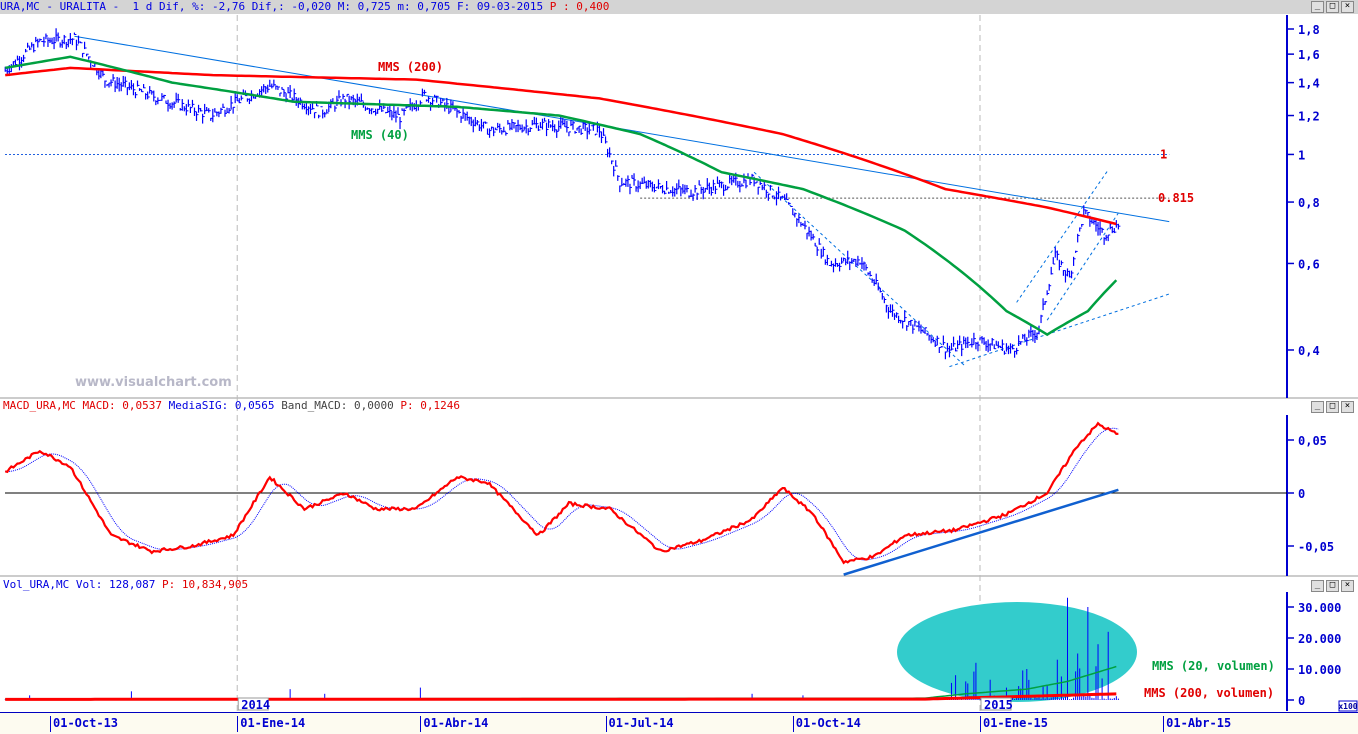 Image resolution: width=1358 pixels, height=734 pixels. Describe the element at coordinates (1301, 155) in the screenshot. I see `y-tick-label: 1` at that location.